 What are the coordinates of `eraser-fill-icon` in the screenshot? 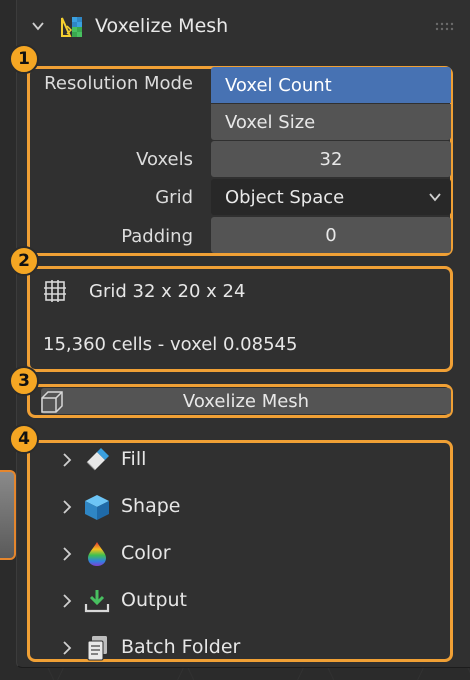 It's located at (97, 459).